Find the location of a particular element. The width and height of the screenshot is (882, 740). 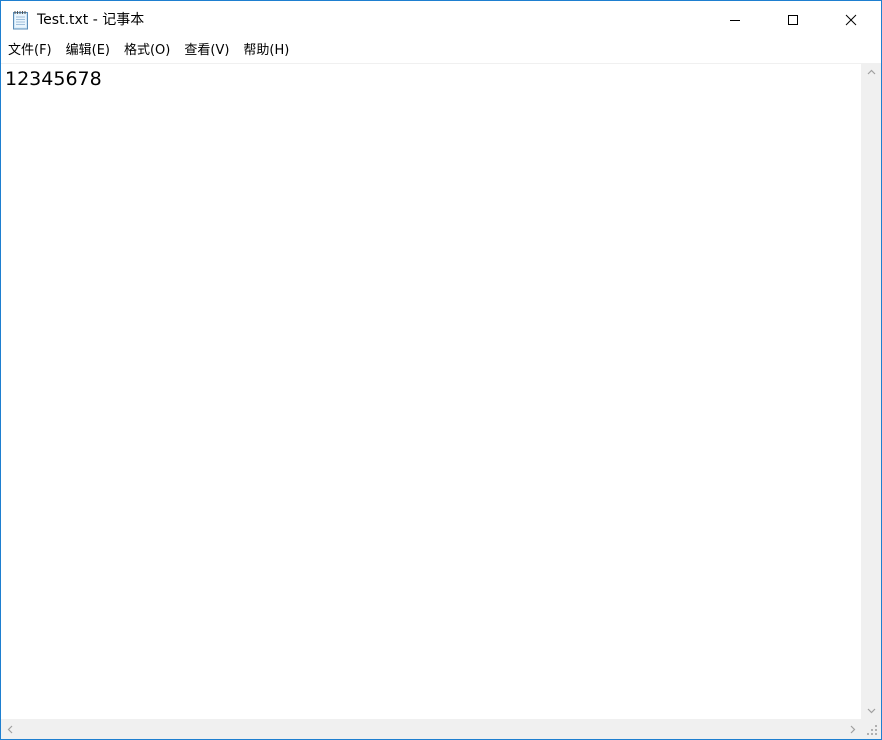

size-grip is located at coordinates (871, 729).